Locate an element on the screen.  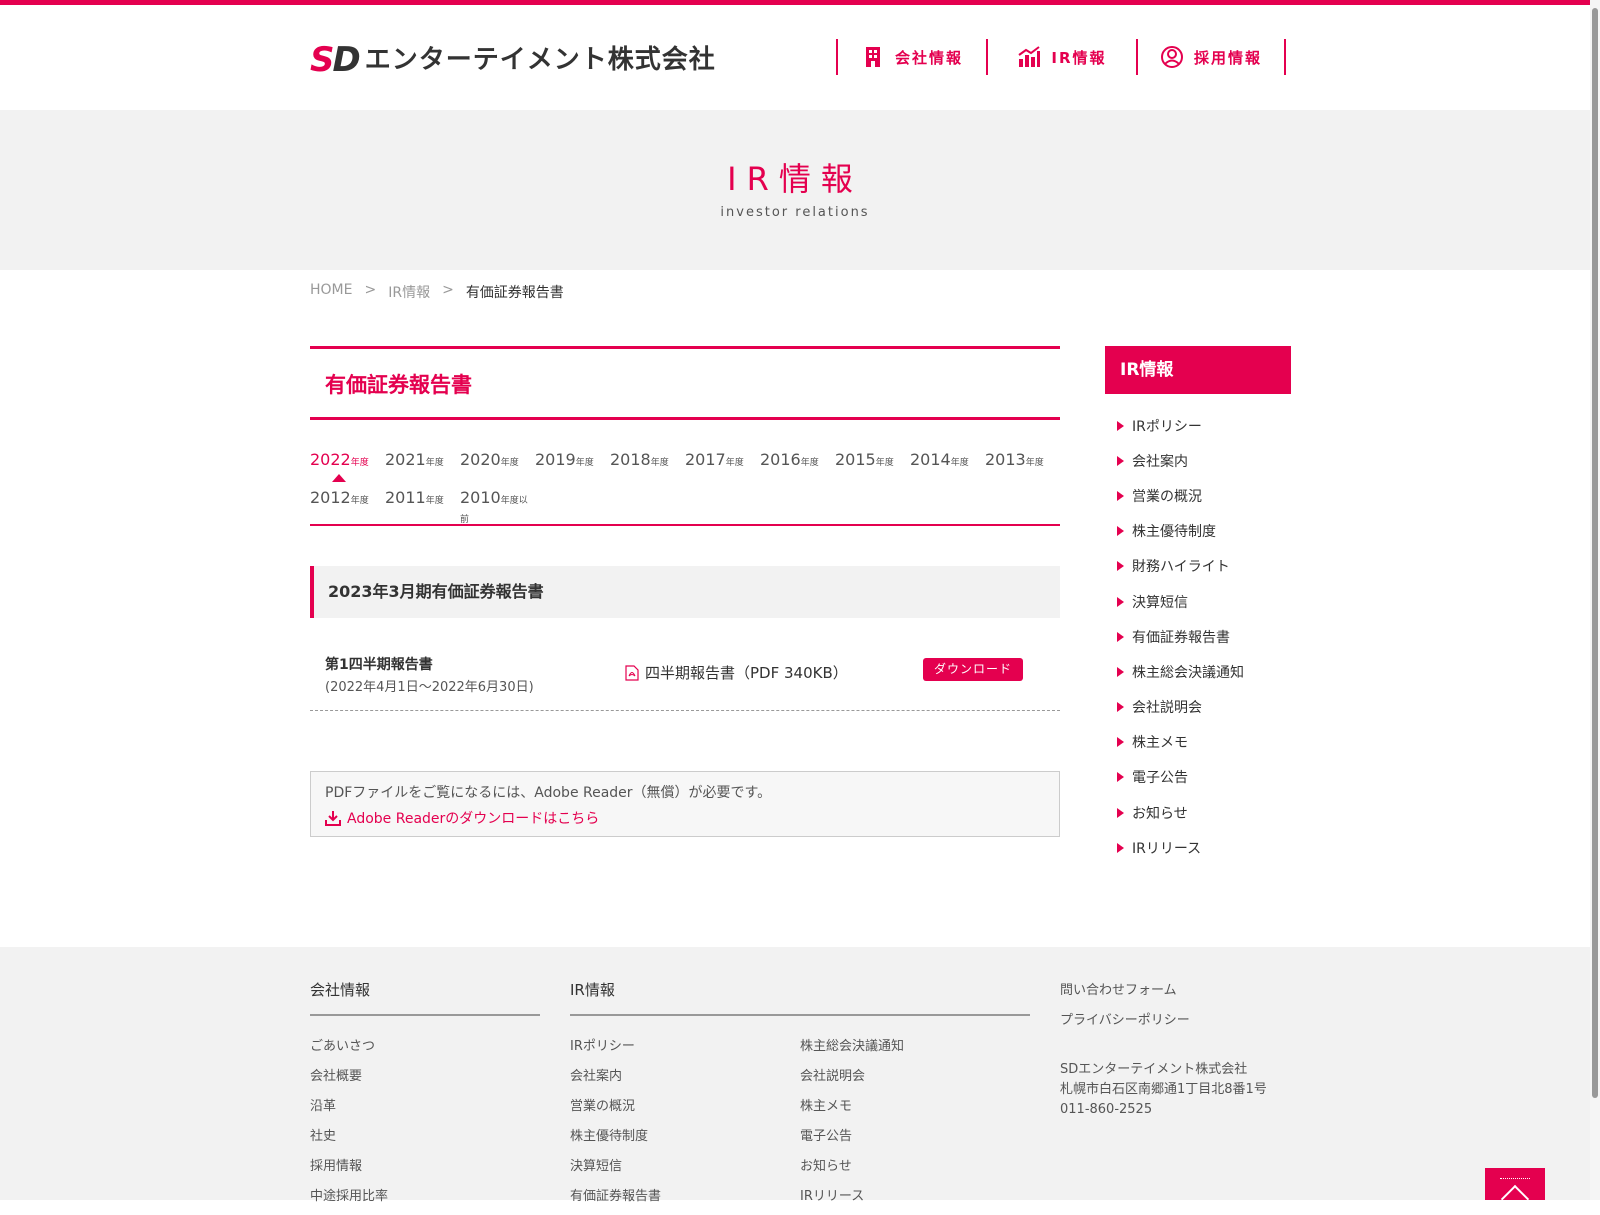
side-nav-item: 決算短信 is located at coordinates (1204, 601).